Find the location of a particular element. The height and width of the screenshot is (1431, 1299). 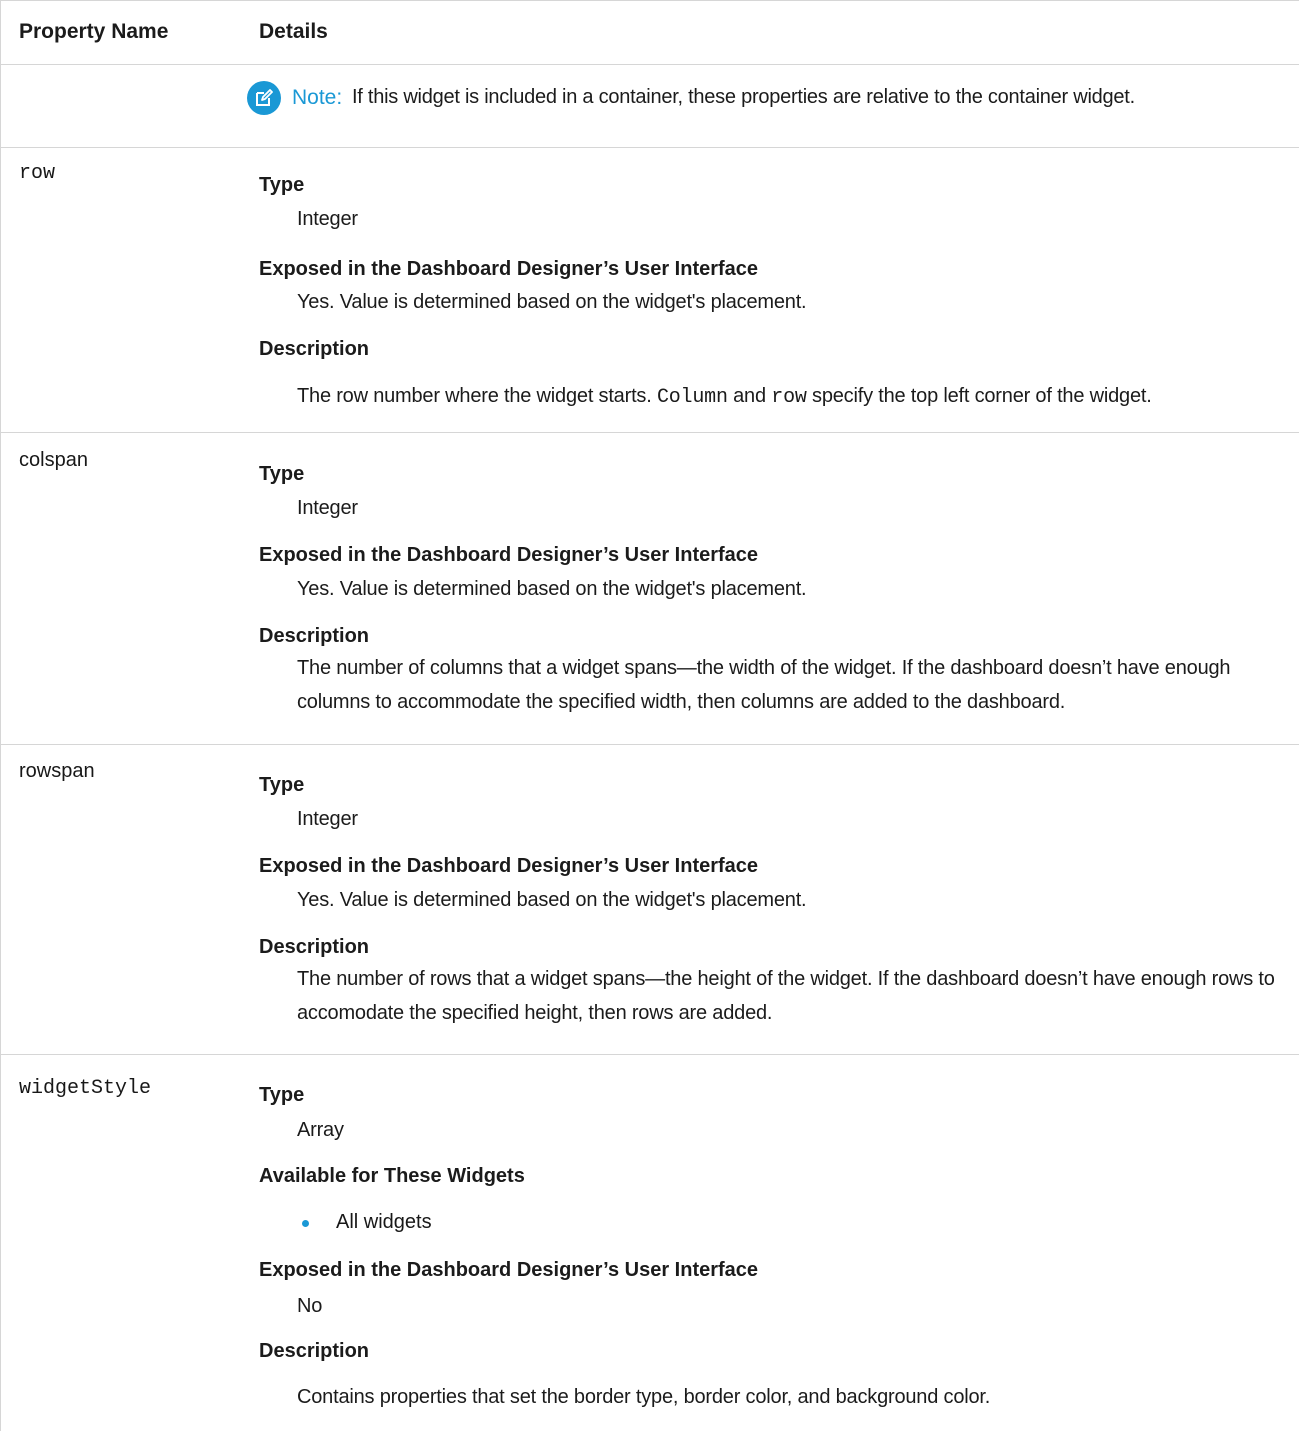

table-top-rule is located at coordinates (649, 0).